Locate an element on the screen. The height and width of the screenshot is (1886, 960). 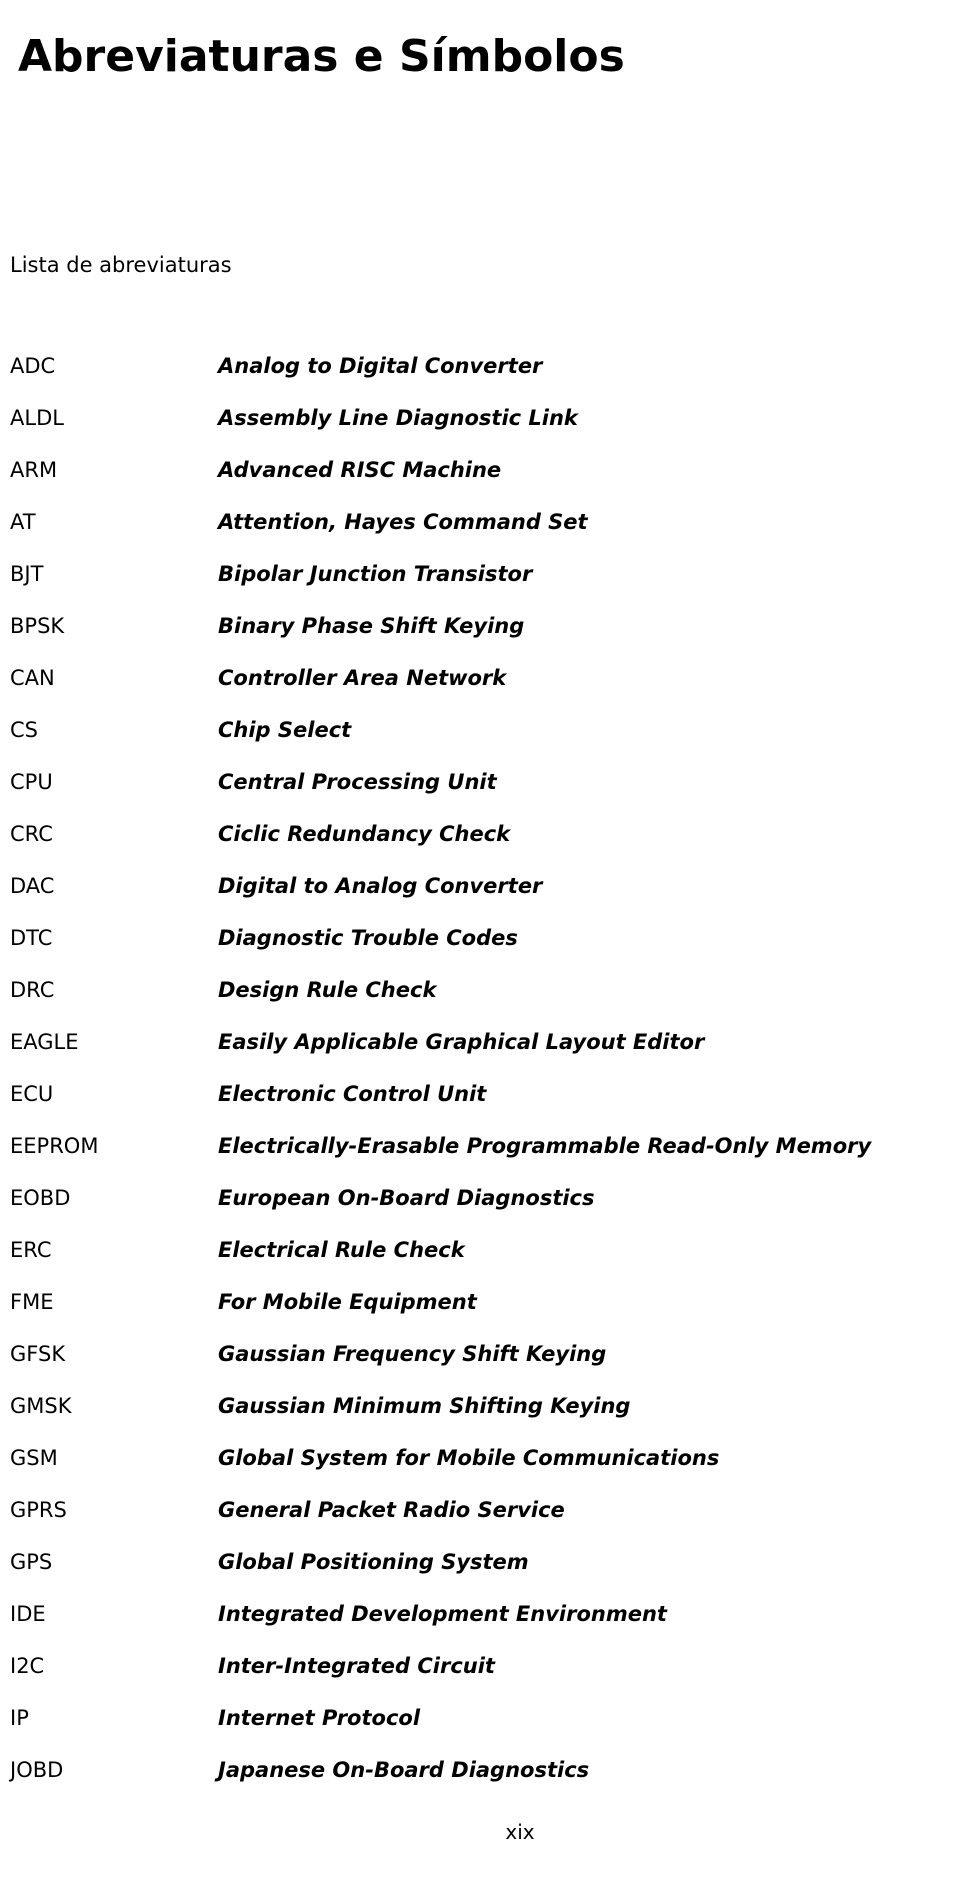
abbreviation-definition: Digital to Analog Converter is located at coordinates (380, 886).